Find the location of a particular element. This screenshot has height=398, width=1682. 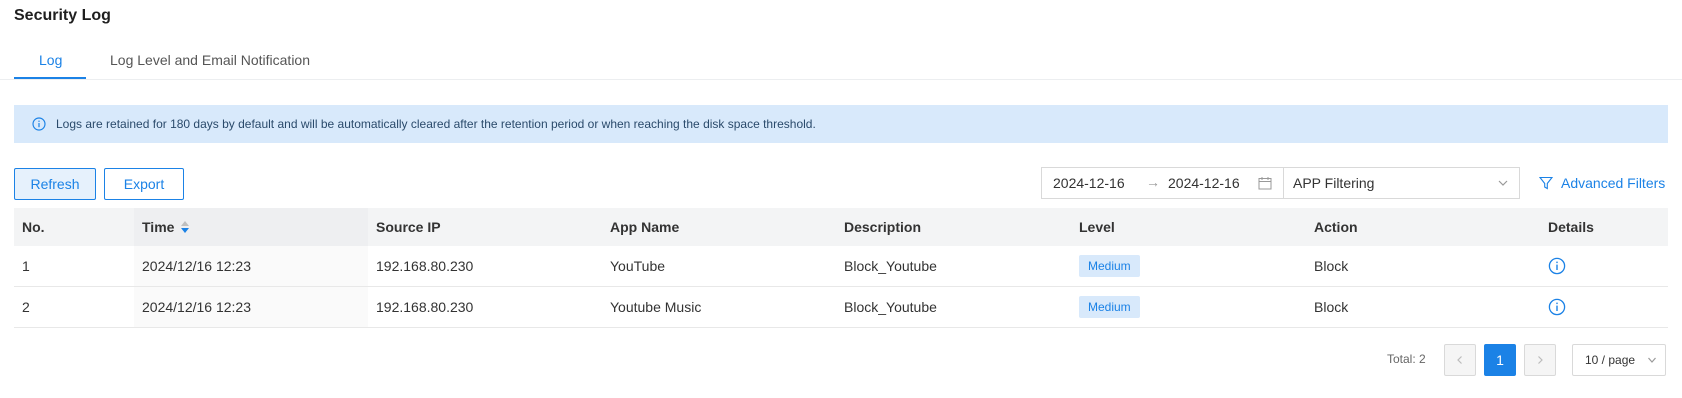

cell-no: 2 is located at coordinates (26, 307).